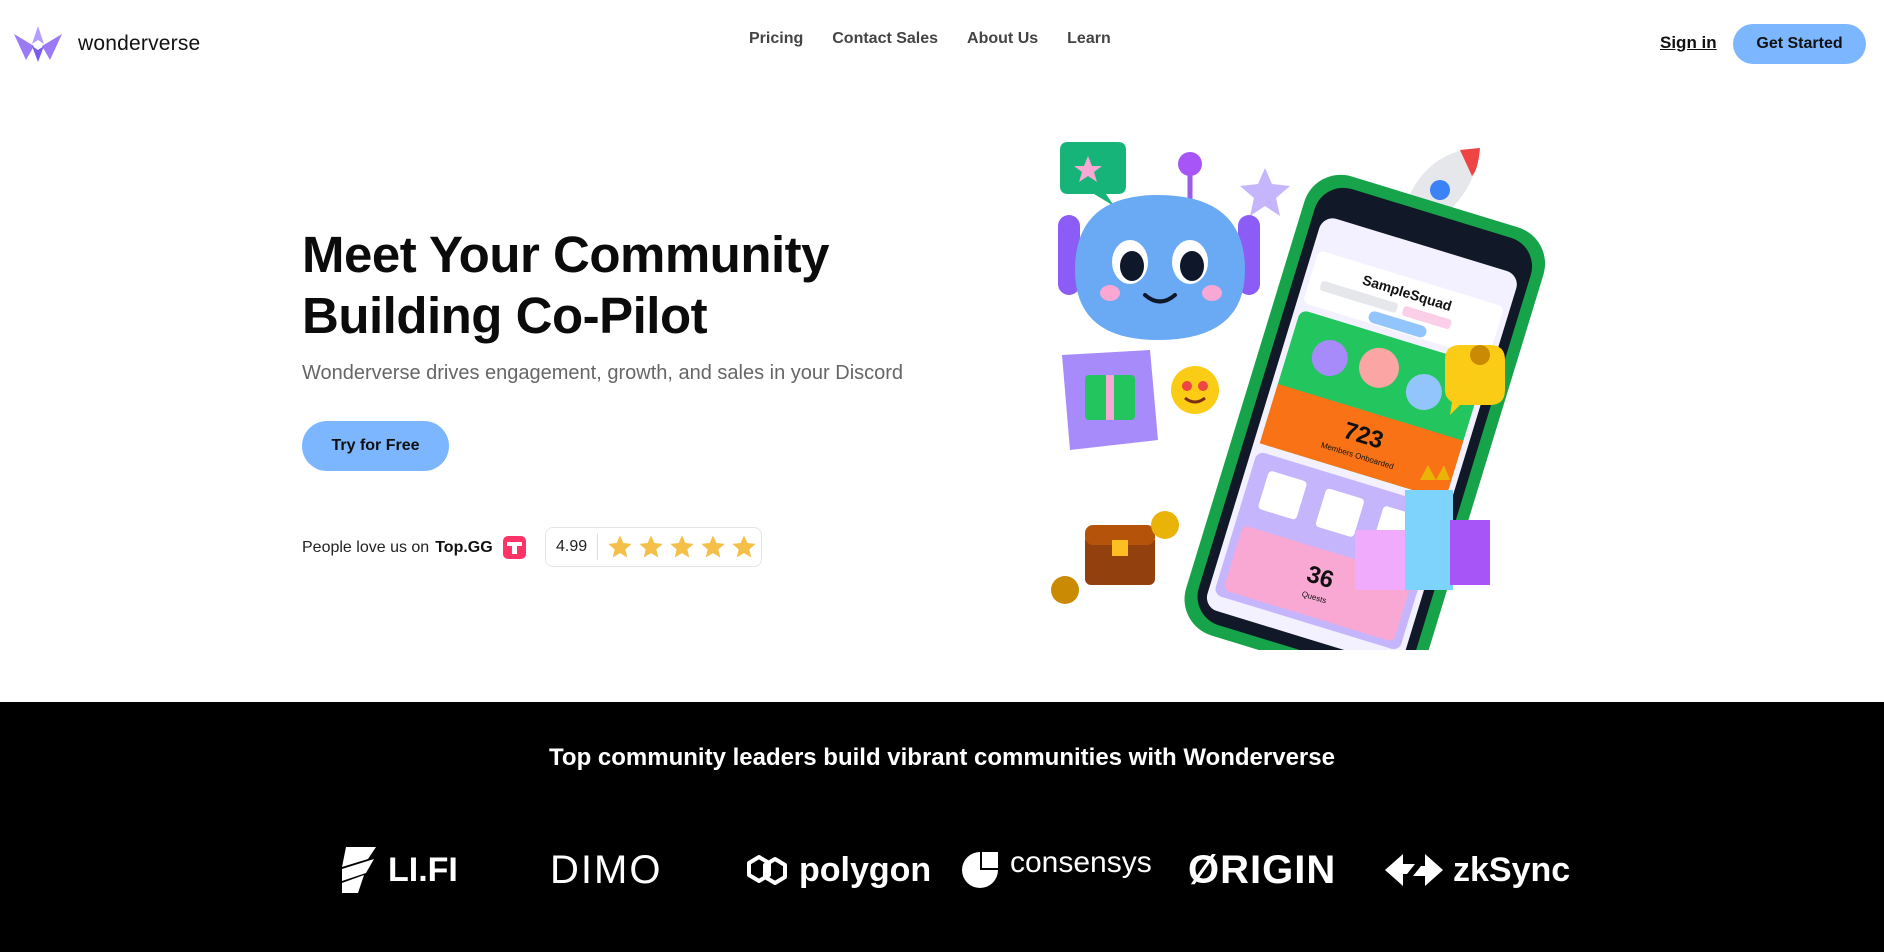 The height and width of the screenshot is (952, 1884). Describe the element at coordinates (505, 315) in the screenshot. I see `hero-title-line2: Building Co-Pilot` at that location.